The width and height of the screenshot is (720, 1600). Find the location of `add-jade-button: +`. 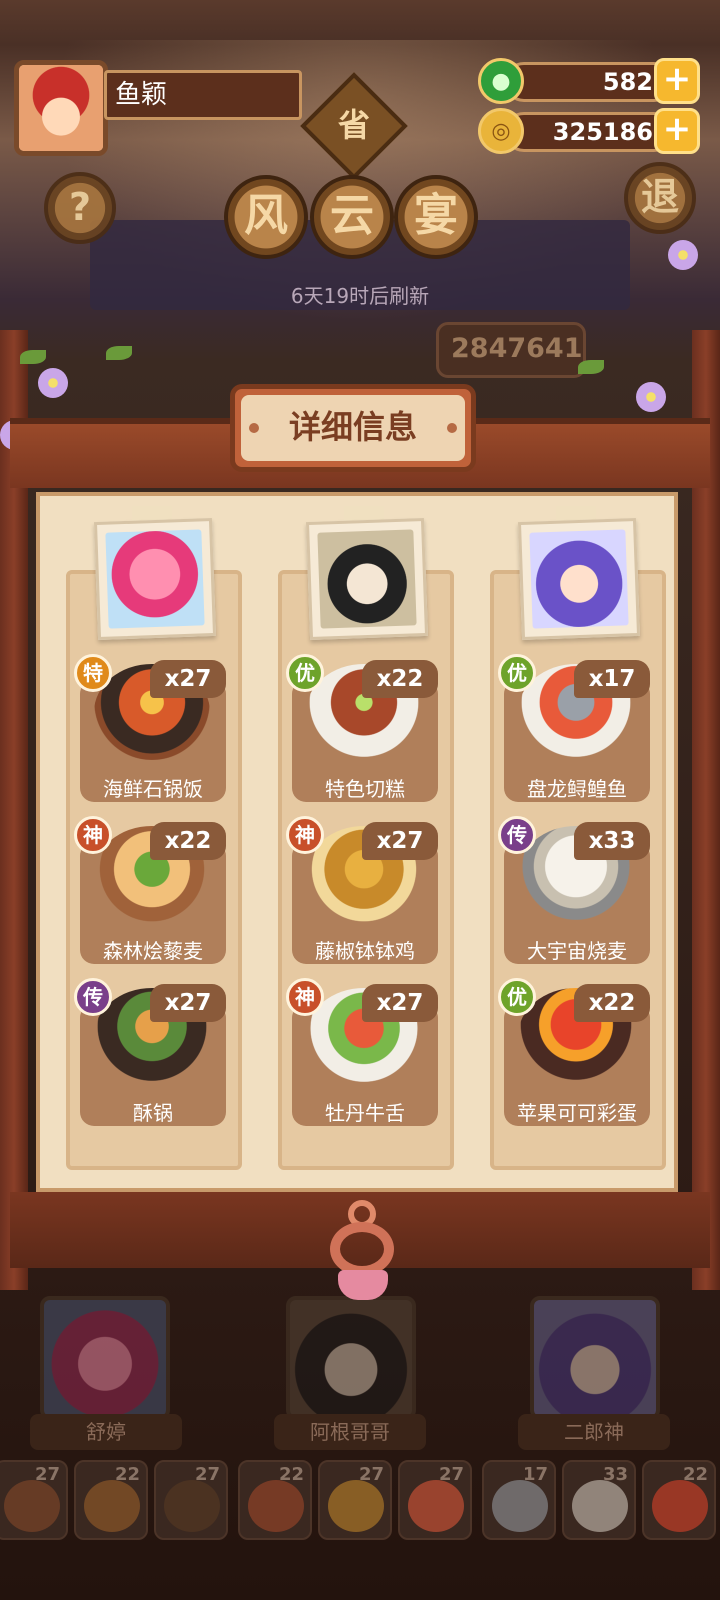

add-jade-button: + is located at coordinates (677, 81).